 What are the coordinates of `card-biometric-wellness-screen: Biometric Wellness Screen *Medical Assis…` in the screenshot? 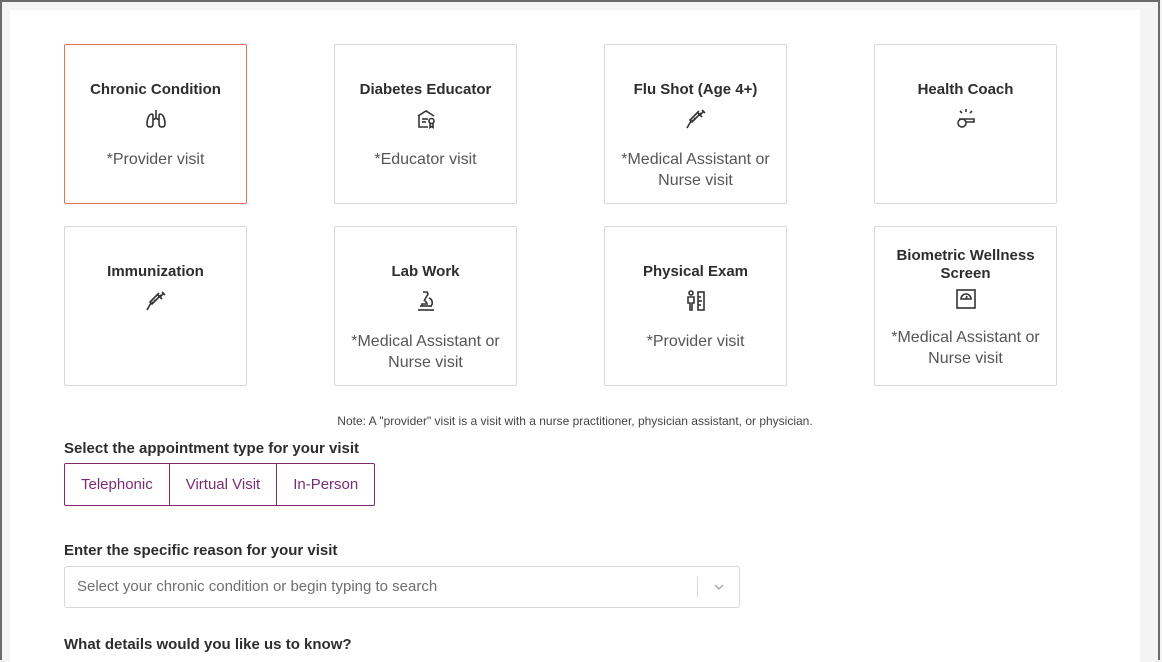 It's located at (965, 306).